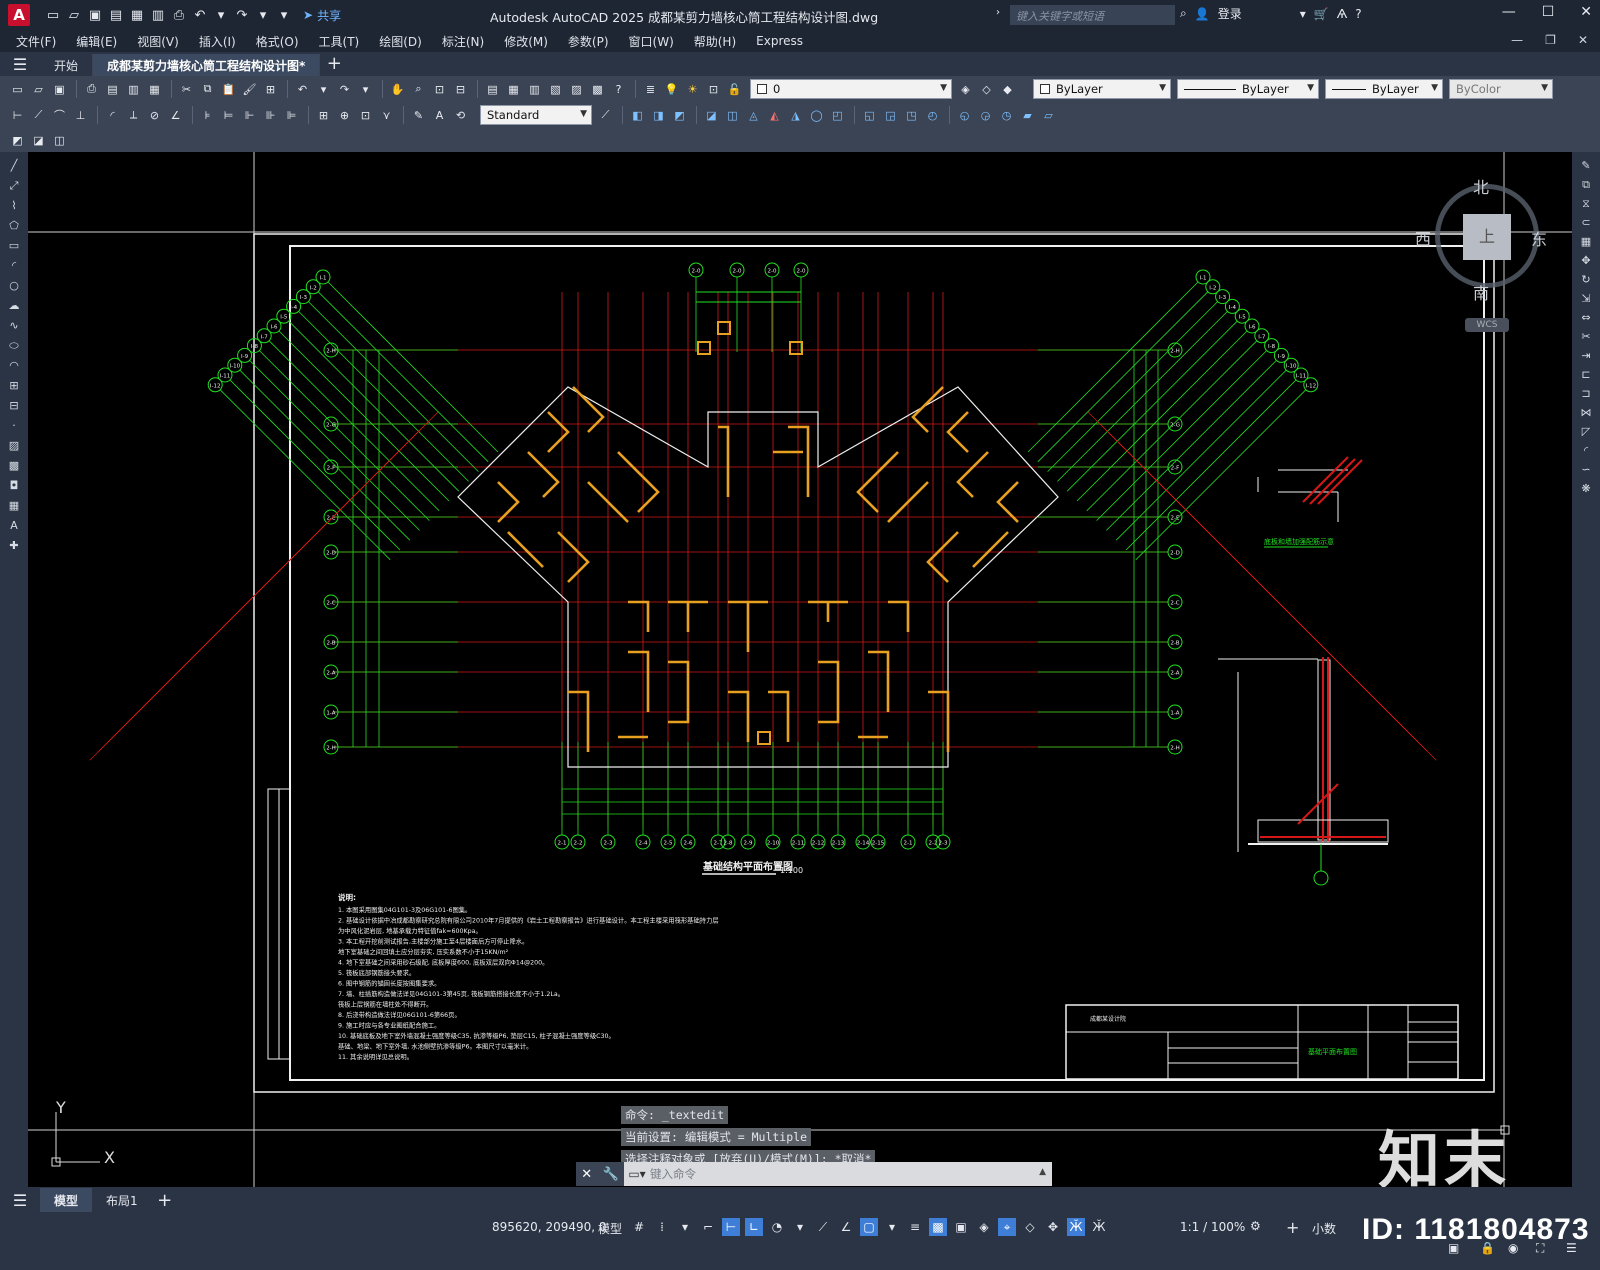 The height and width of the screenshot is (1270, 1600). What do you see at coordinates (911, 115) in the screenshot?
I see `cone-icon: ◳` at bounding box center [911, 115].